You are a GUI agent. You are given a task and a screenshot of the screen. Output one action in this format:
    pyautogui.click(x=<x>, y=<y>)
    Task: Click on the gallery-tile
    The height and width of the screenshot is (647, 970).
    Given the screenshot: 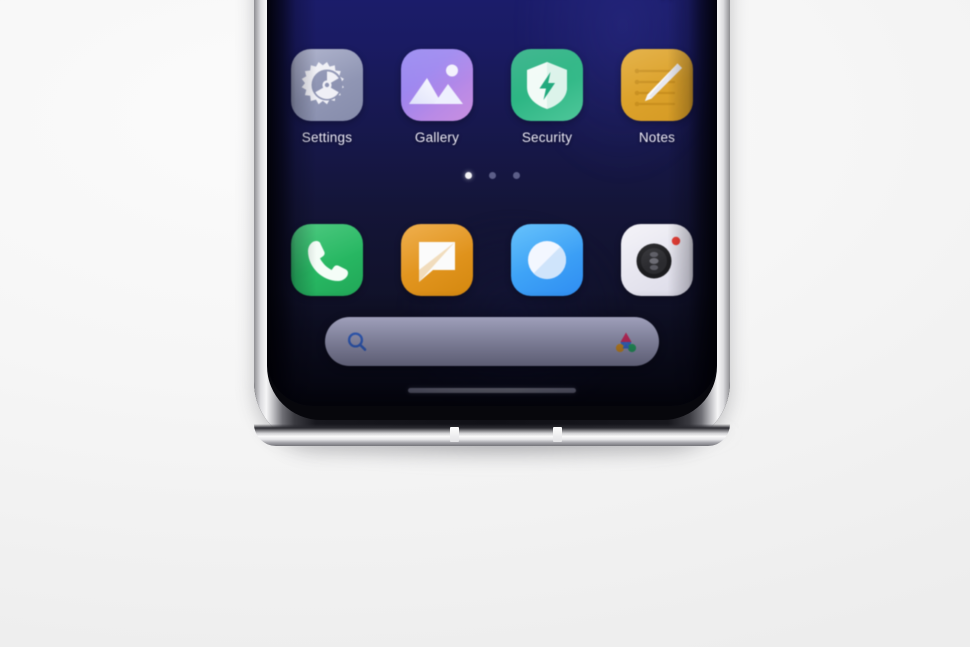 What is the action you would take?
    pyautogui.click(x=437, y=85)
    